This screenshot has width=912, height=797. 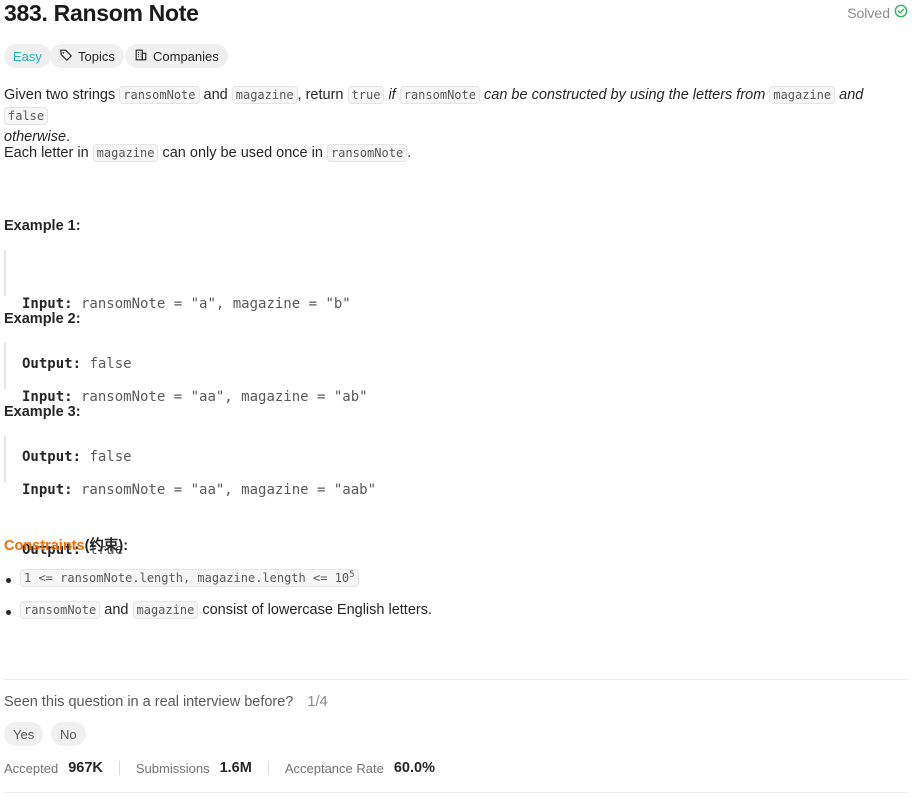 What do you see at coordinates (242, 153) in the screenshot?
I see `text: can only be used once in` at bounding box center [242, 153].